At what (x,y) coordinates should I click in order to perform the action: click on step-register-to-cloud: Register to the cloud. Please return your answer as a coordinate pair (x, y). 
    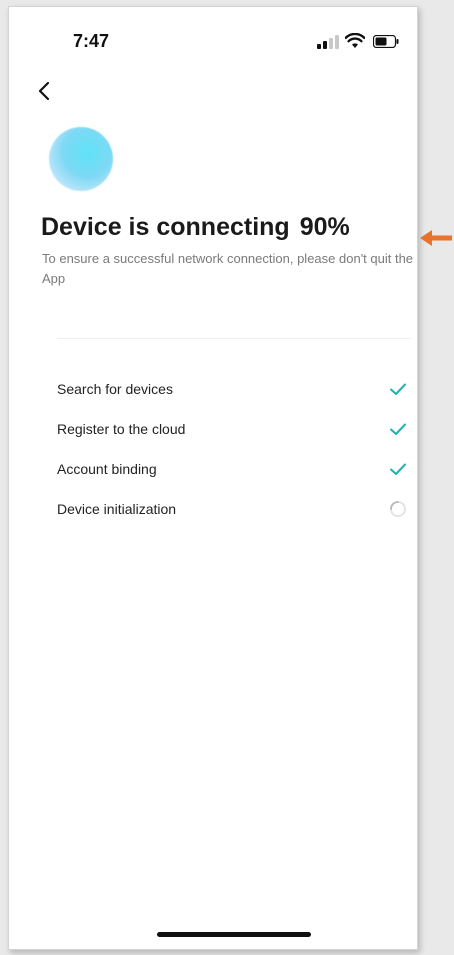
    Looking at the image, I should click on (234, 429).